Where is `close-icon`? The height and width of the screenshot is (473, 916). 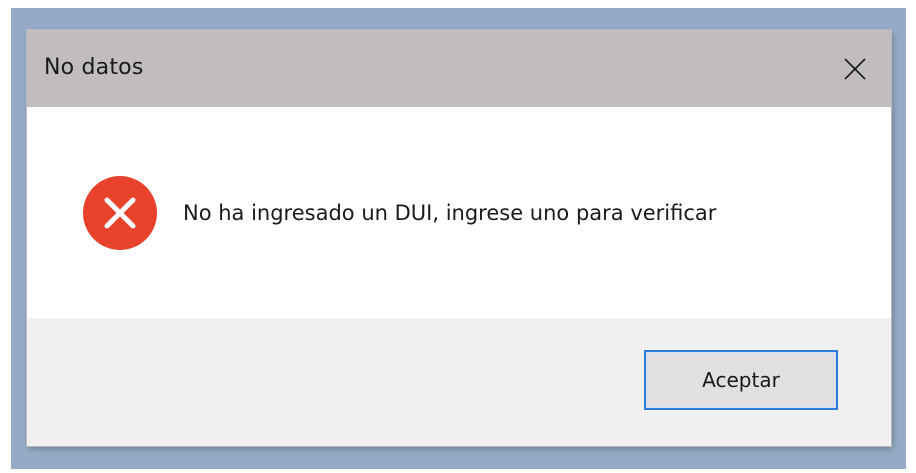
close-icon is located at coordinates (855, 69).